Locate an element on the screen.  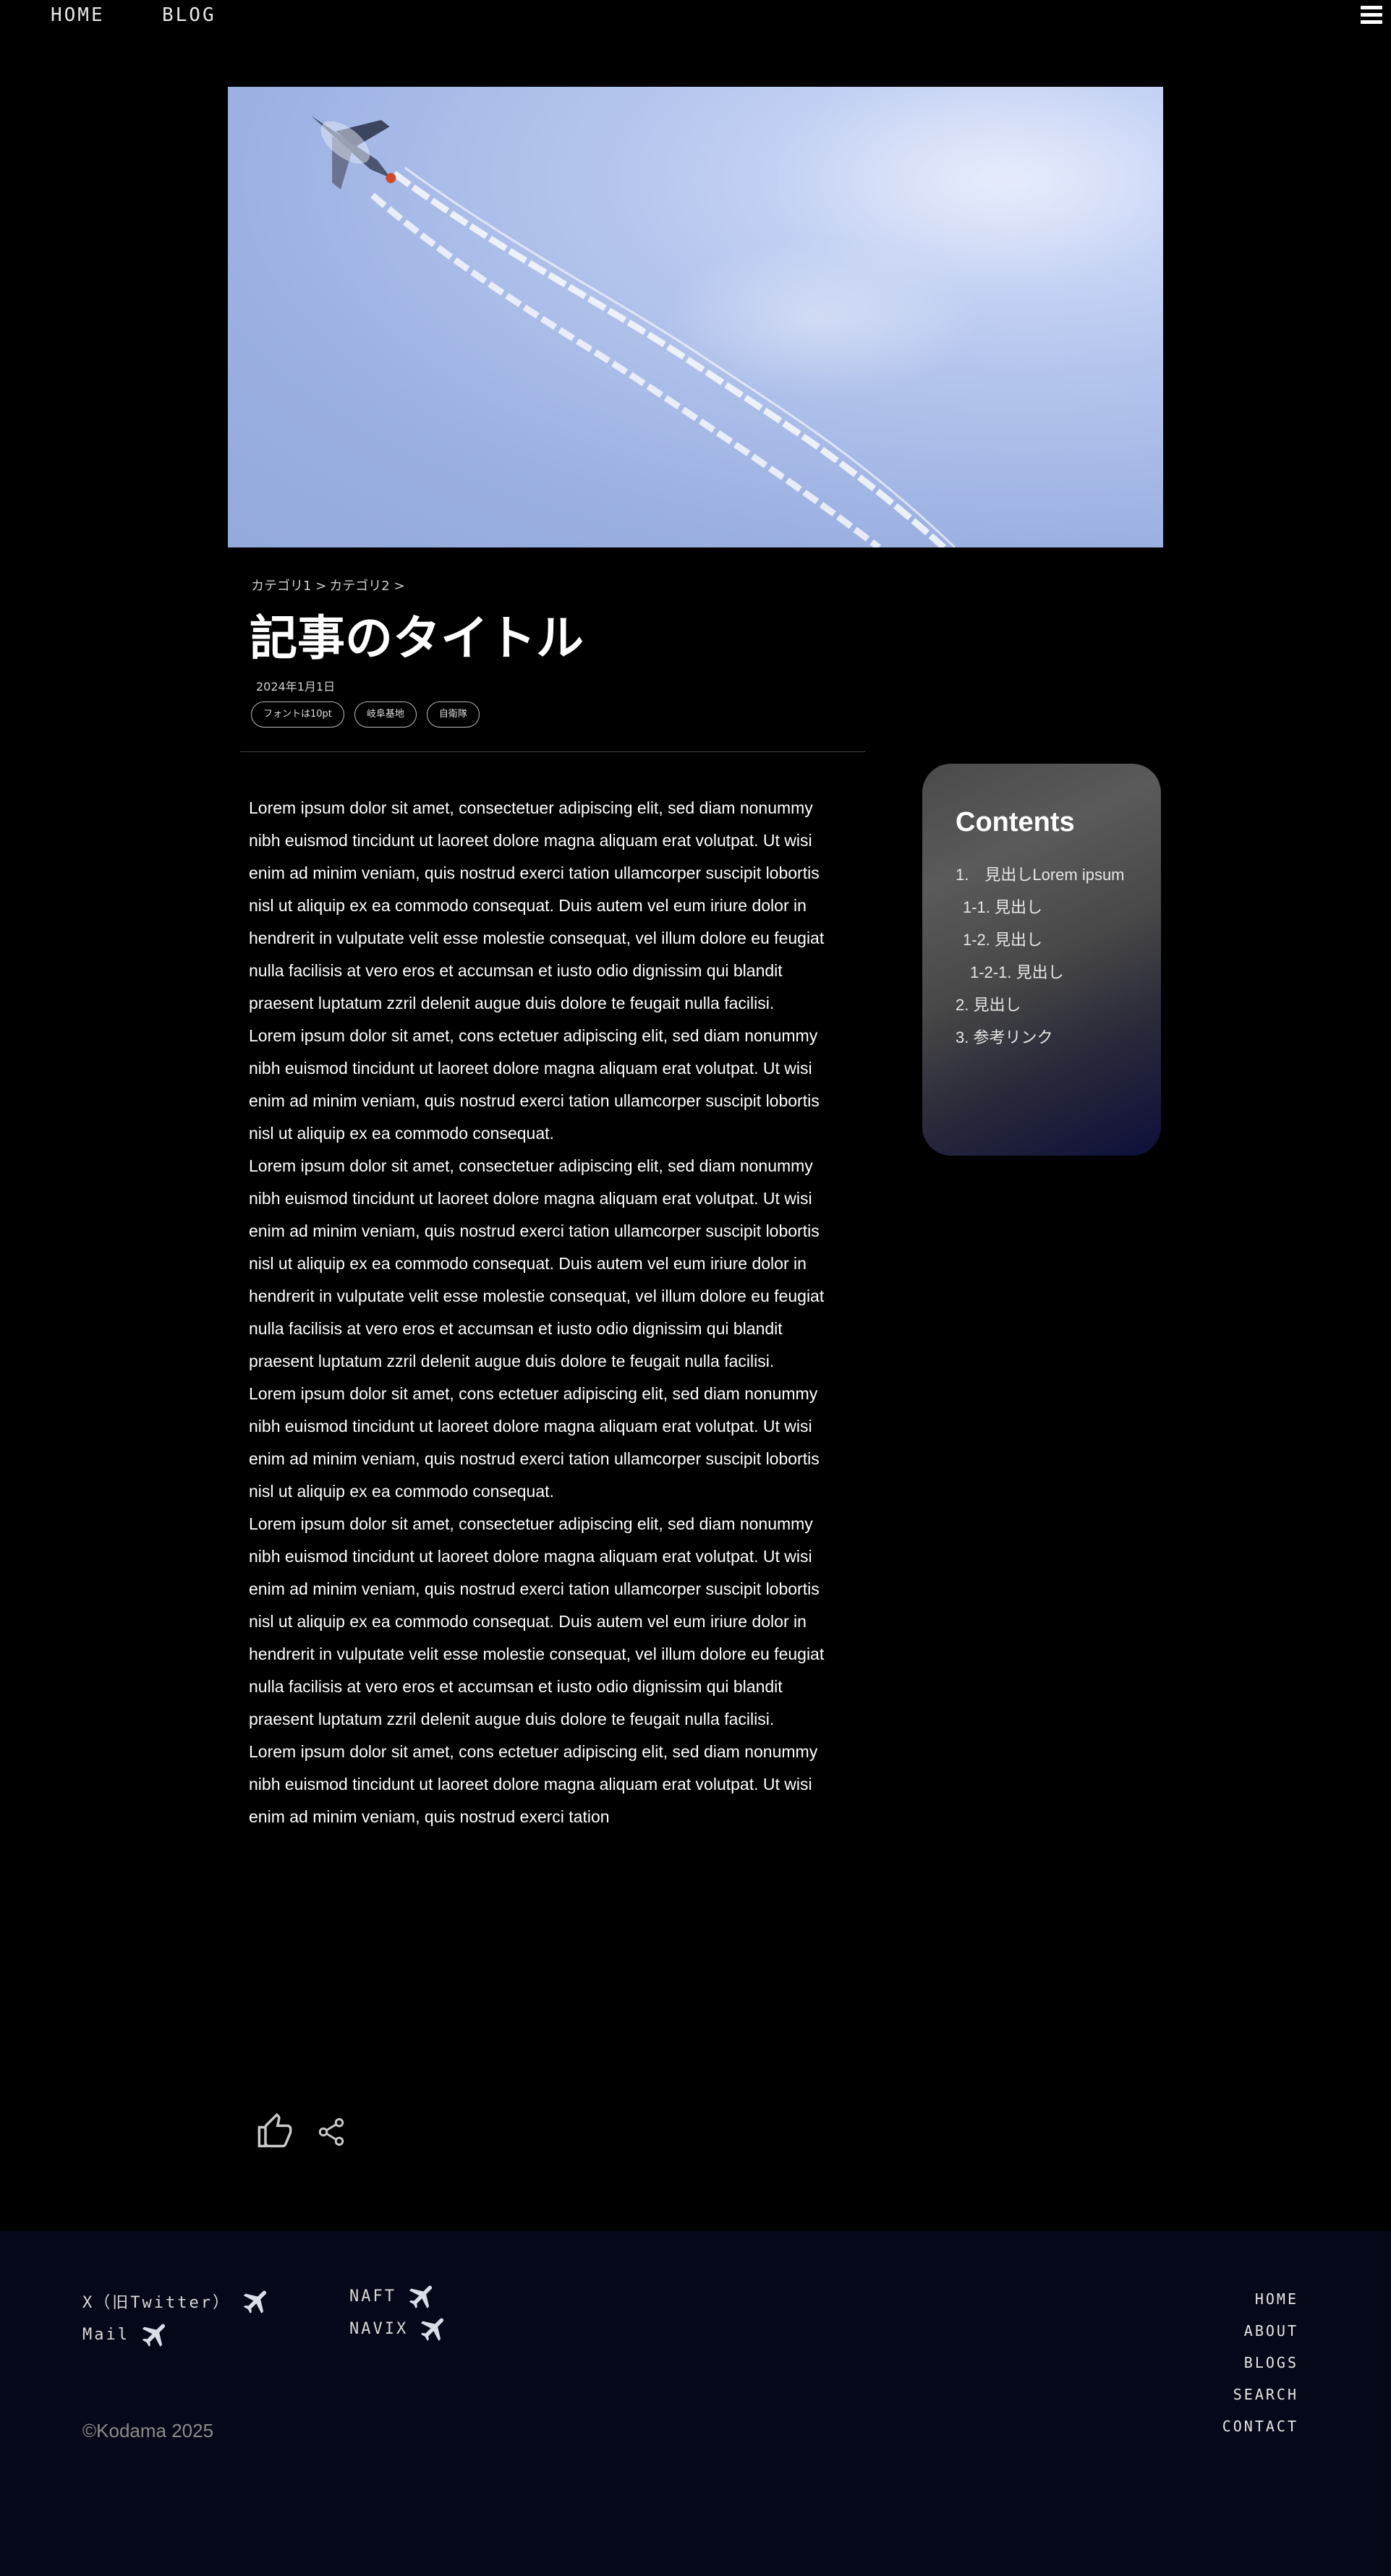
thumbs-up-icon is located at coordinates (275, 2132).